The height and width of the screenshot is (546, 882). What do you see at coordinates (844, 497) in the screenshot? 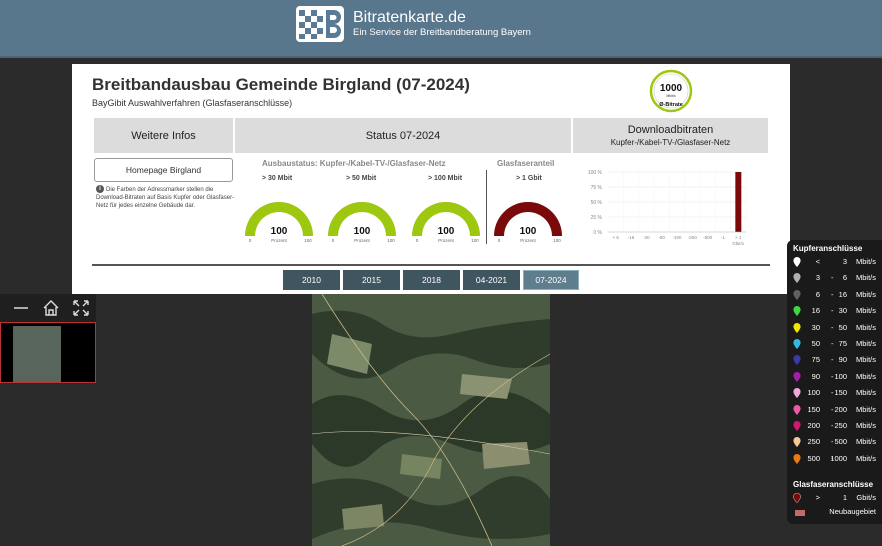
I see `legend-fiber-hi: 1` at bounding box center [844, 497].